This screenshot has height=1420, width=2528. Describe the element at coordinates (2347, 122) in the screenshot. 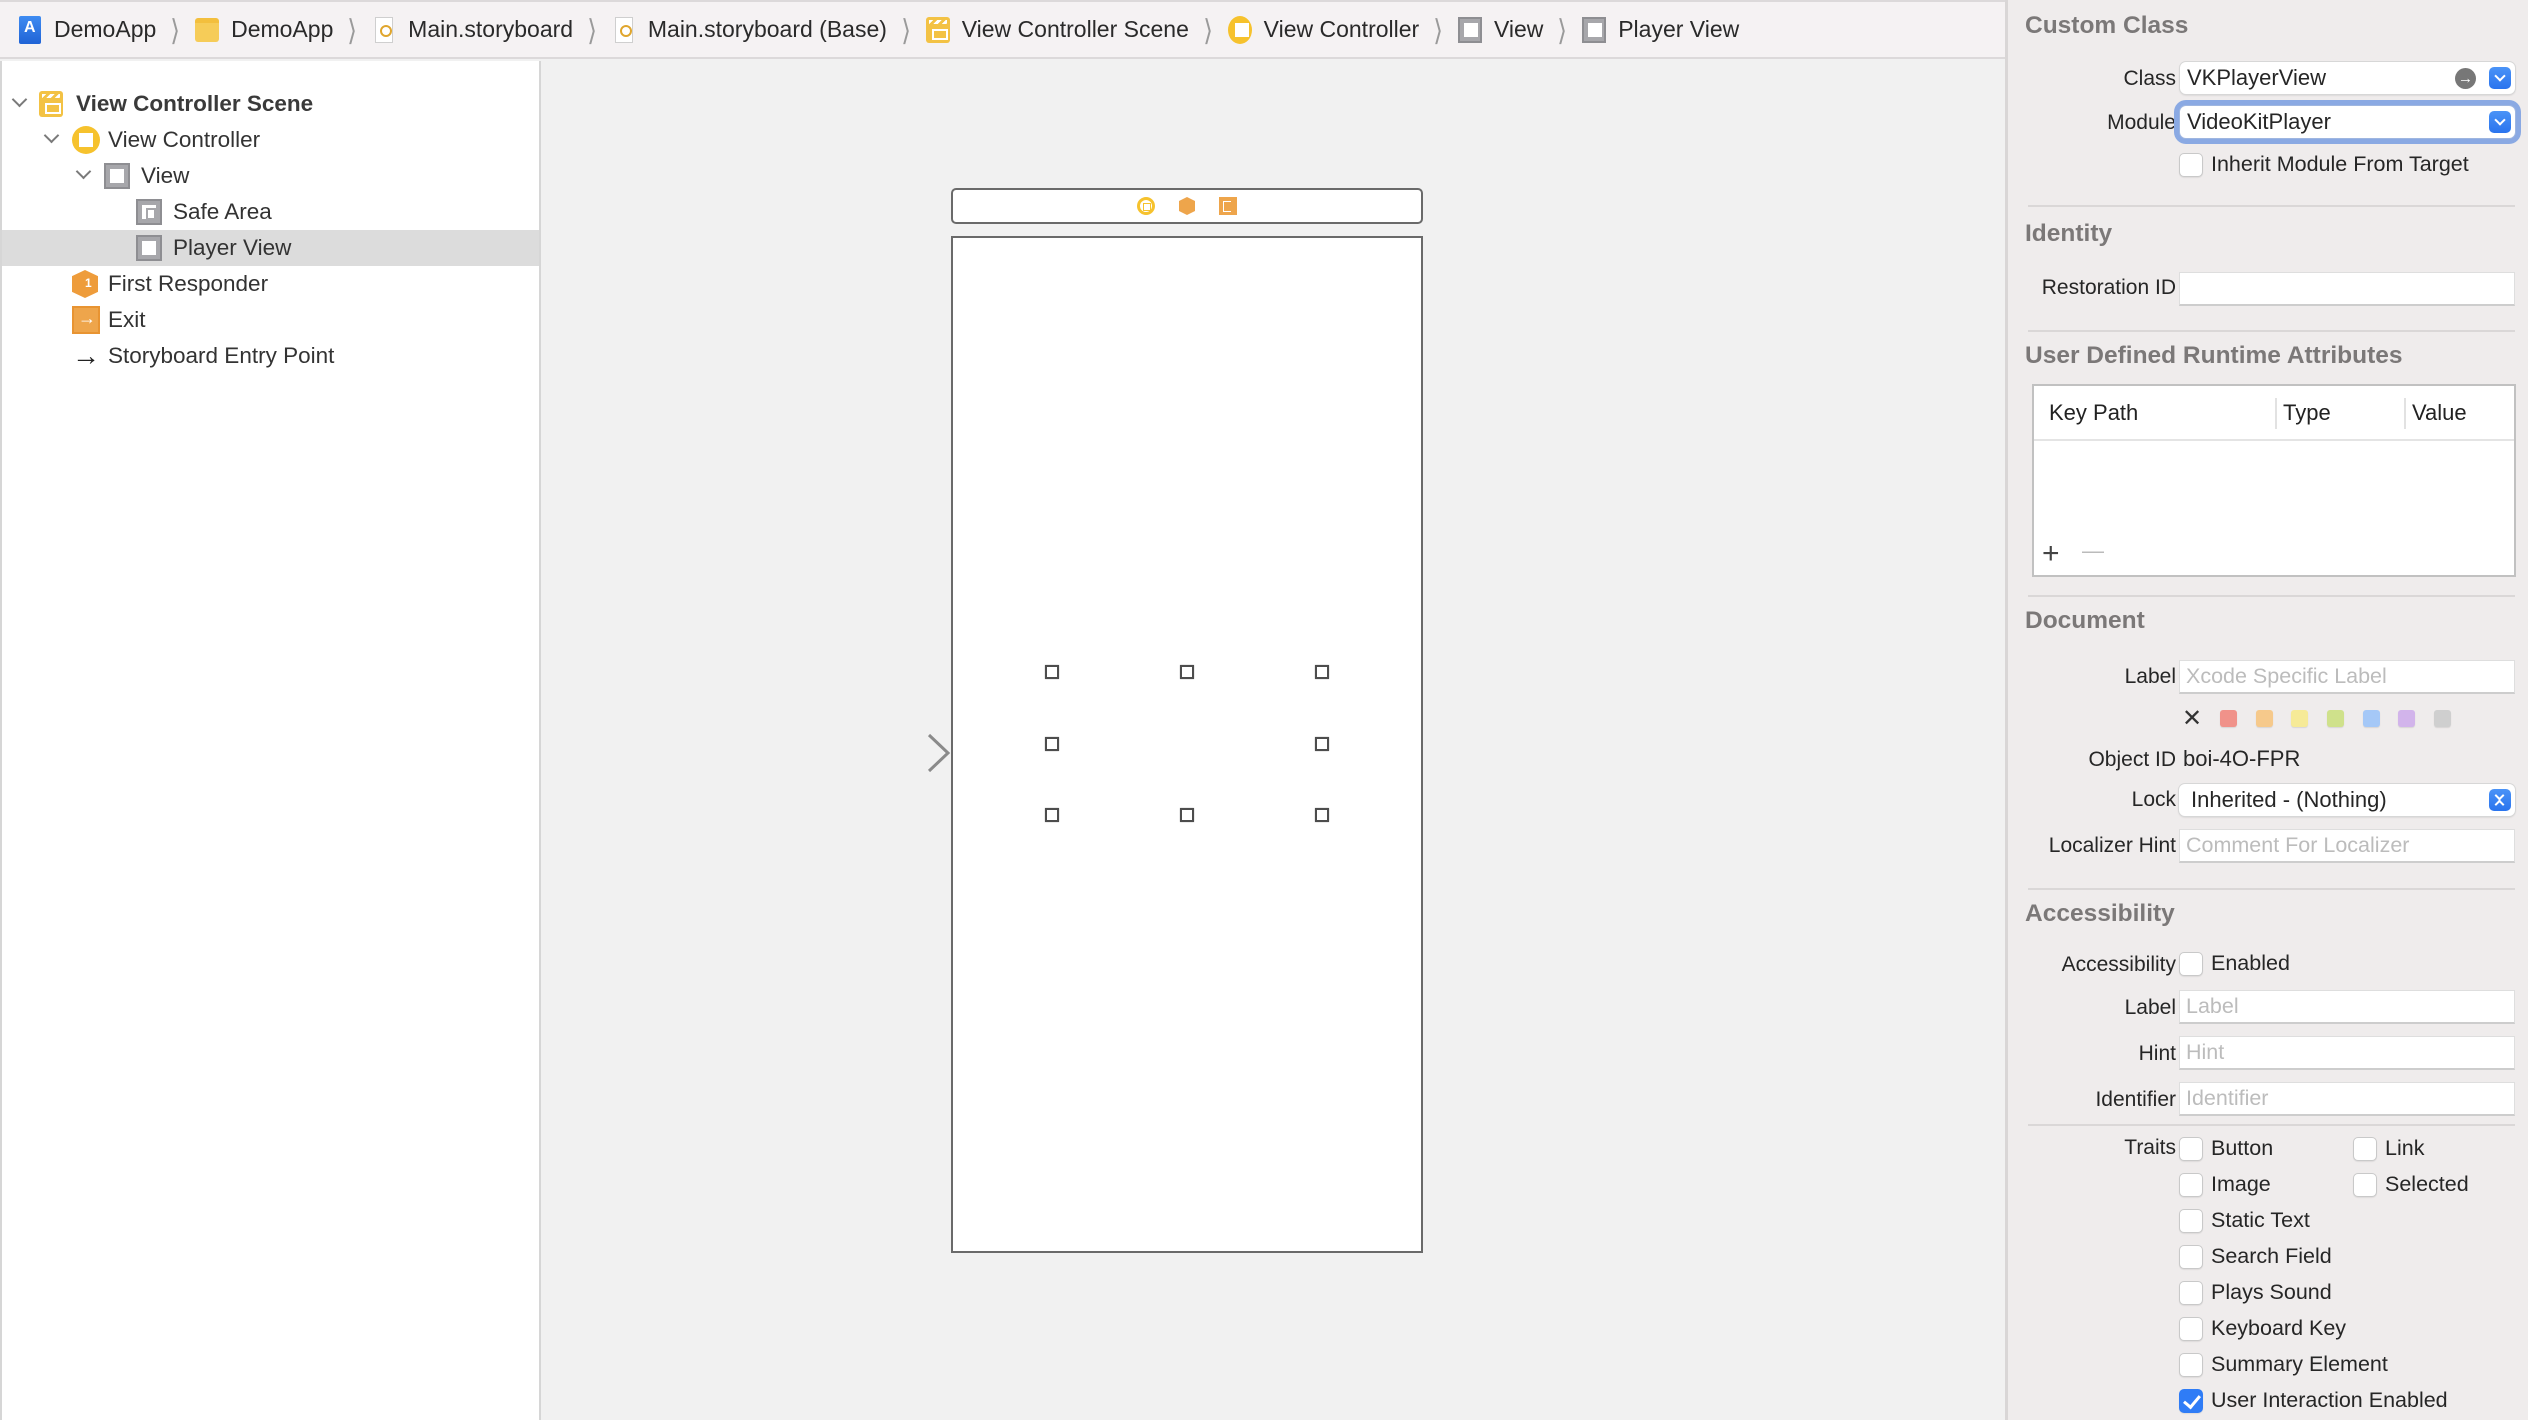

I see `module-combobox: VideoKitPlayer` at that location.